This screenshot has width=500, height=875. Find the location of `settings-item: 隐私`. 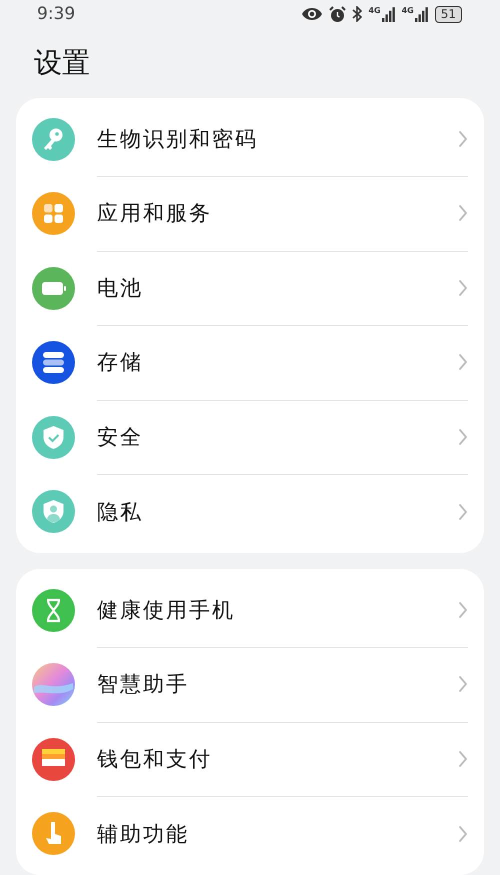

settings-item: 隐私 is located at coordinates (277, 512).